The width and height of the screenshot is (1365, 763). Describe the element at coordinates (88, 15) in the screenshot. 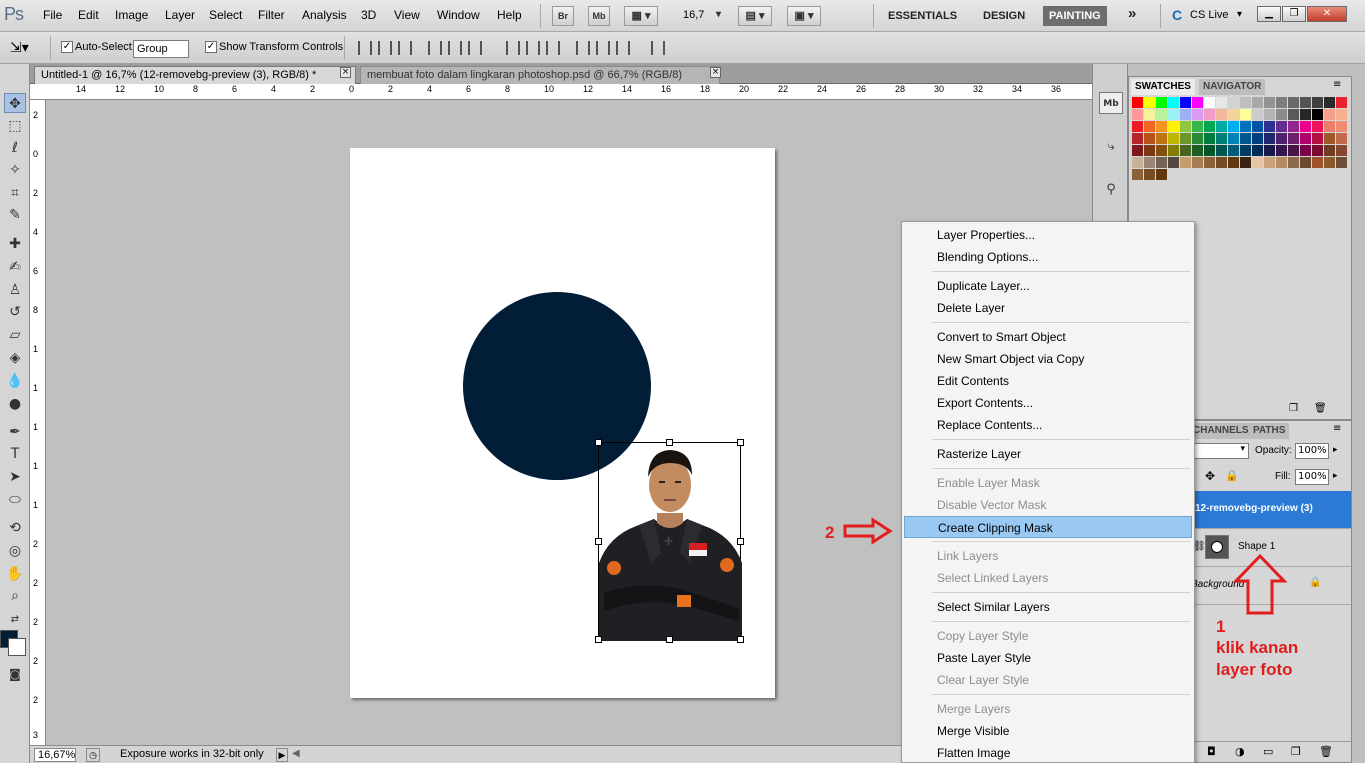

I see `menu-edit: Edit` at that location.